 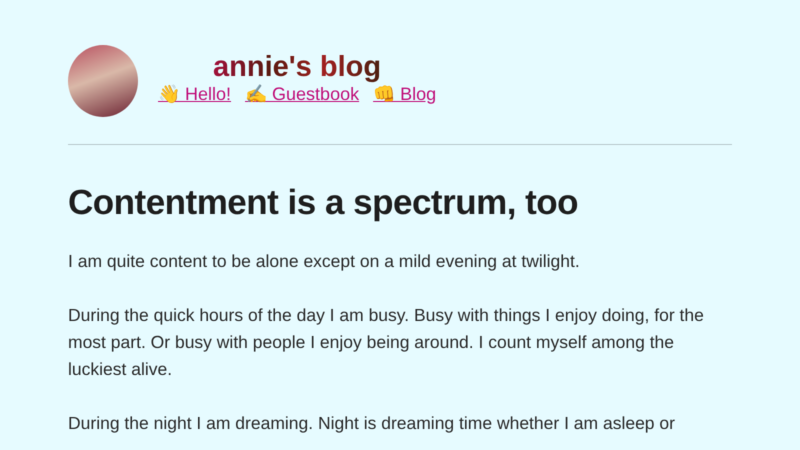 What do you see at coordinates (386, 342) in the screenshot?
I see `post-paragraph: During the quick hours of the day I am busy. Busy with things I enjoy doing, for the most part. Or busy with people I enjoy being around. I count myself among the luckiest alive.` at bounding box center [386, 342].